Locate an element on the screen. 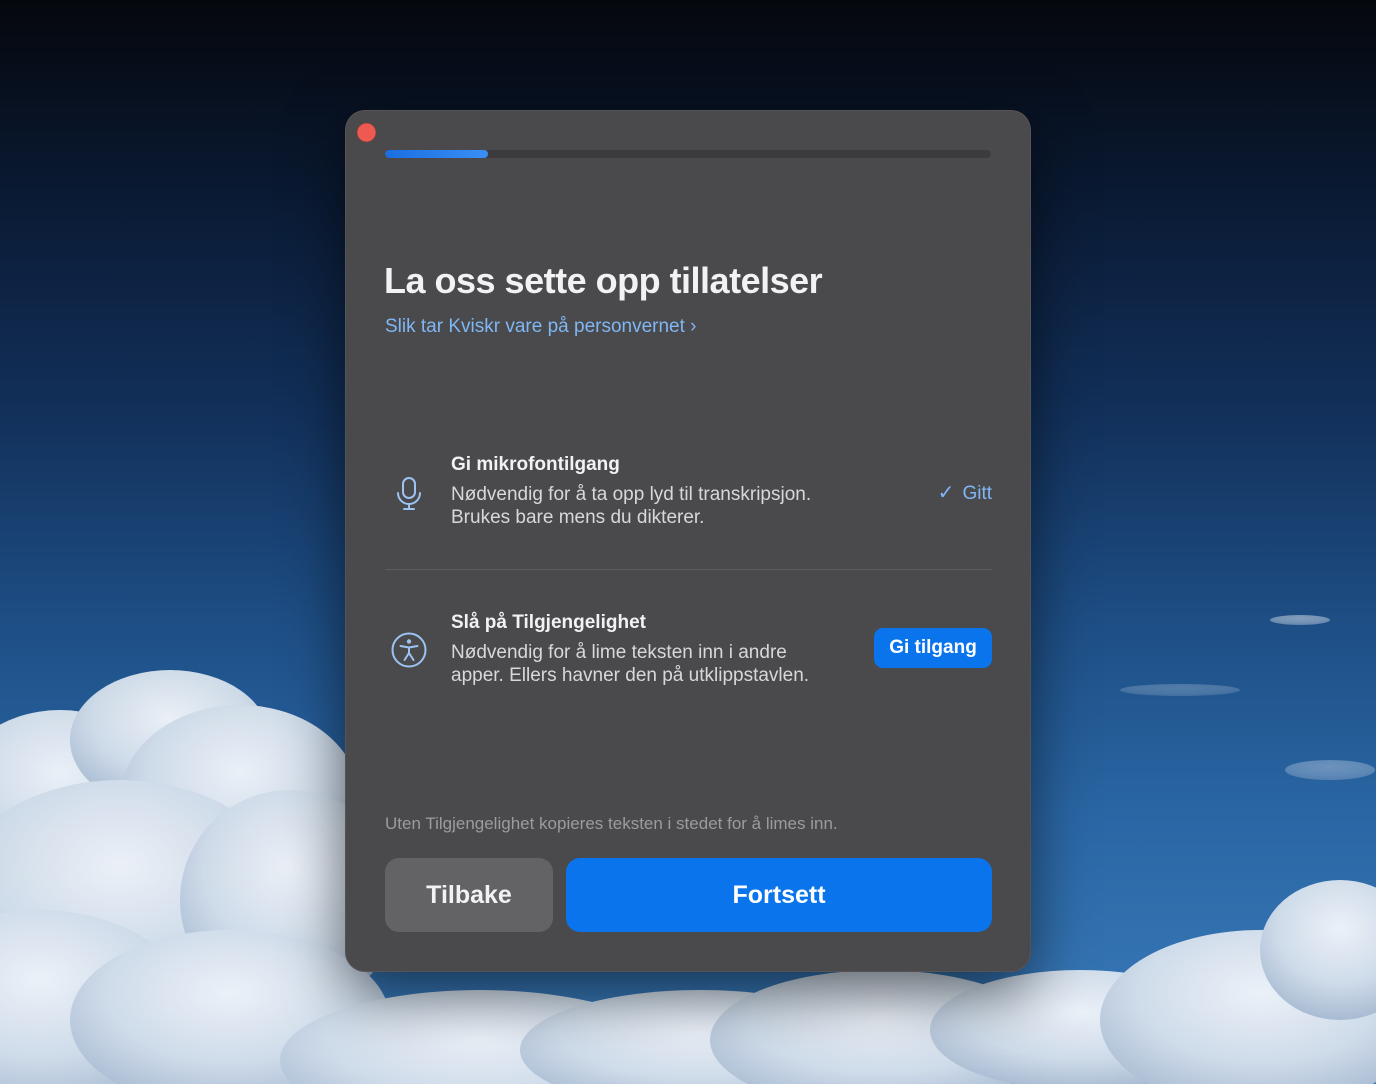 The width and height of the screenshot is (1376, 1084). checkmark-icon: ✓ is located at coordinates (946, 493).